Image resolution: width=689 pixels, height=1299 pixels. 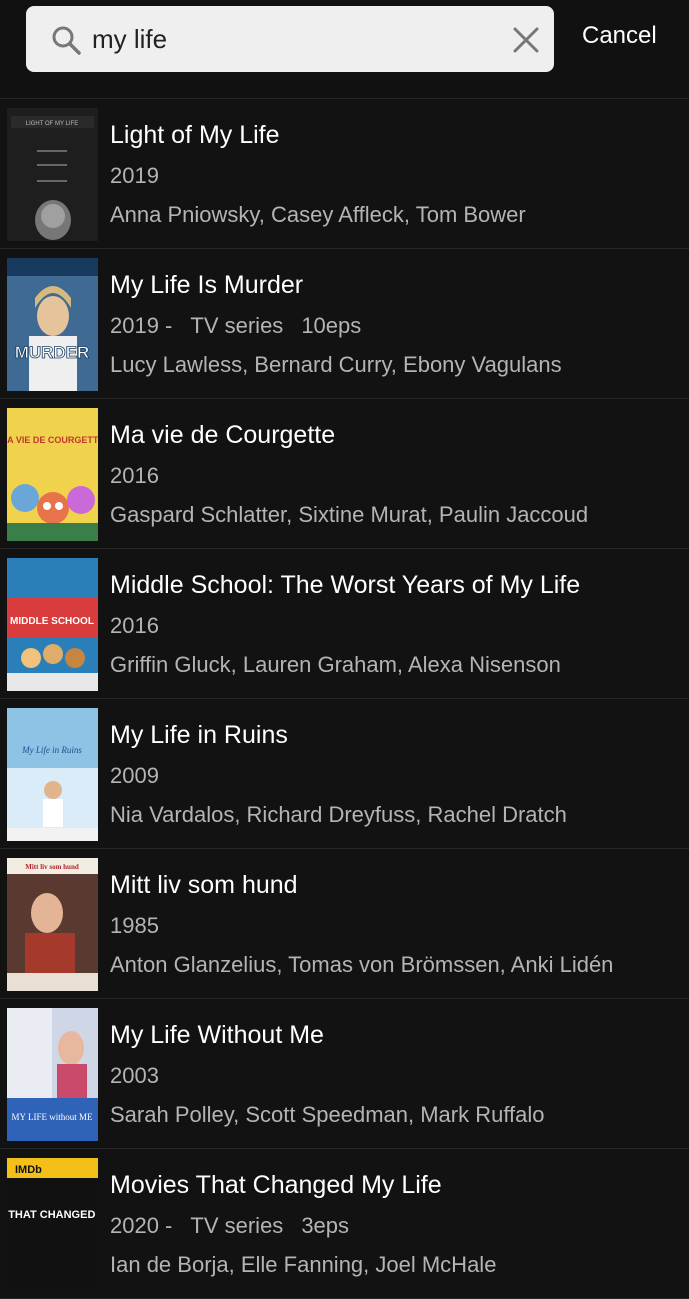 I want to click on result-episodes: 10eps, so click(x=331, y=325).